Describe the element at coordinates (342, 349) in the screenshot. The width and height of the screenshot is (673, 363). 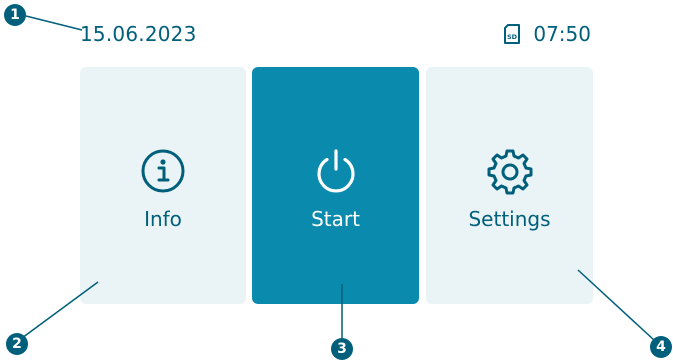
I see `callout-marker-3: 3` at that location.